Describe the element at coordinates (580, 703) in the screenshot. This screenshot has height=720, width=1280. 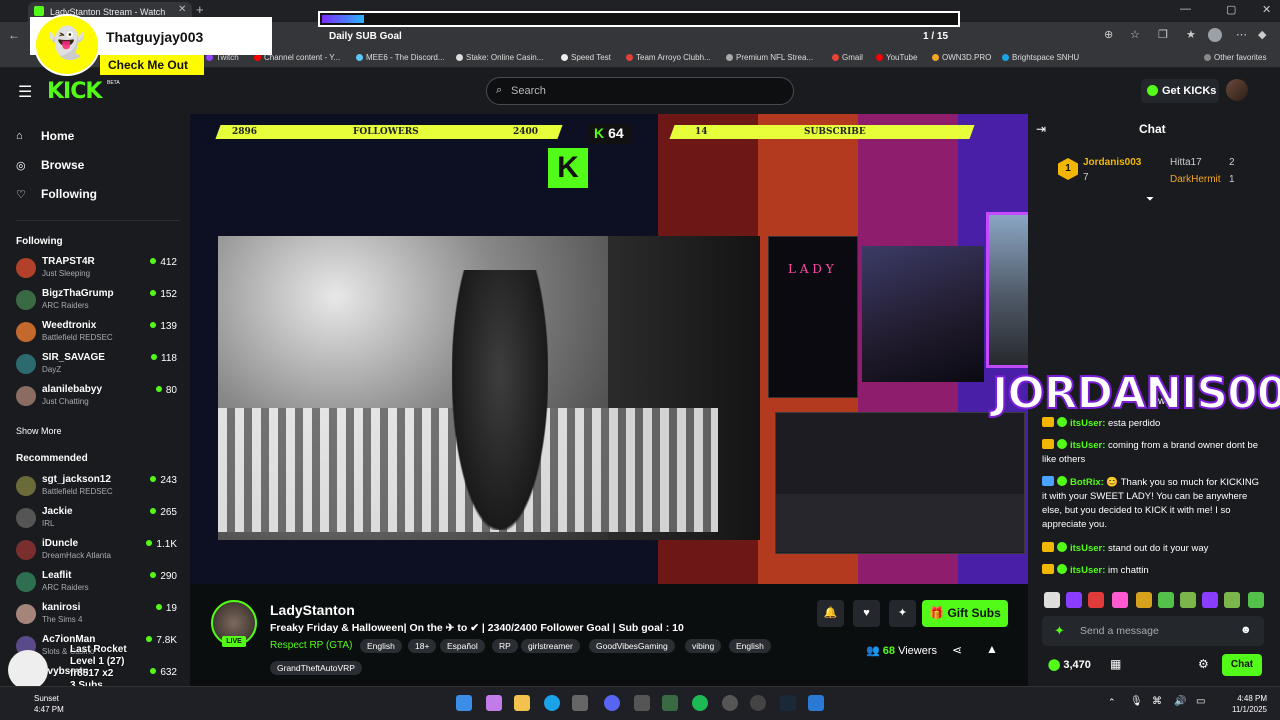
I see `store-taskbar-icon` at that location.